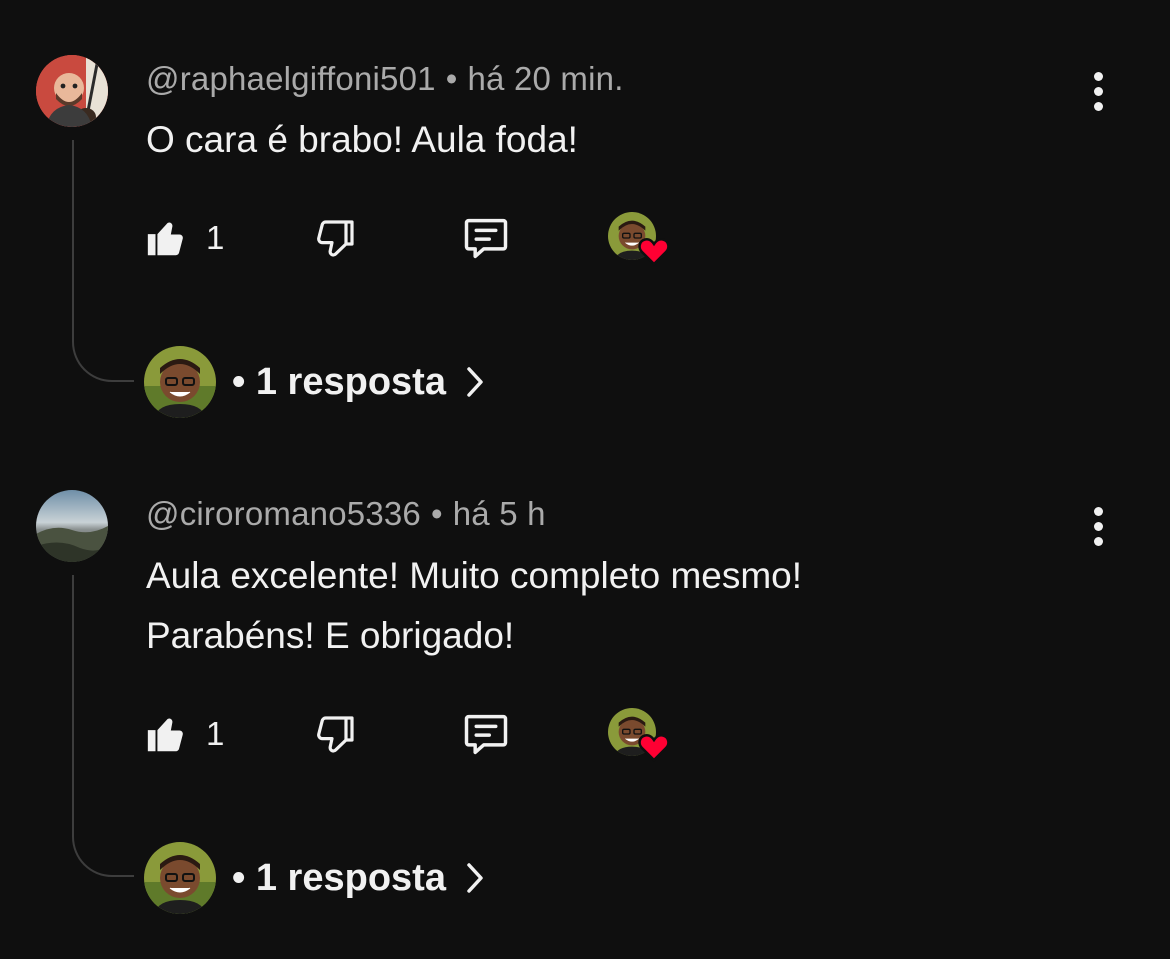 The image size is (1170, 959). Describe the element at coordinates (414, 735) in the screenshot. I see `comment-actions: 1` at that location.